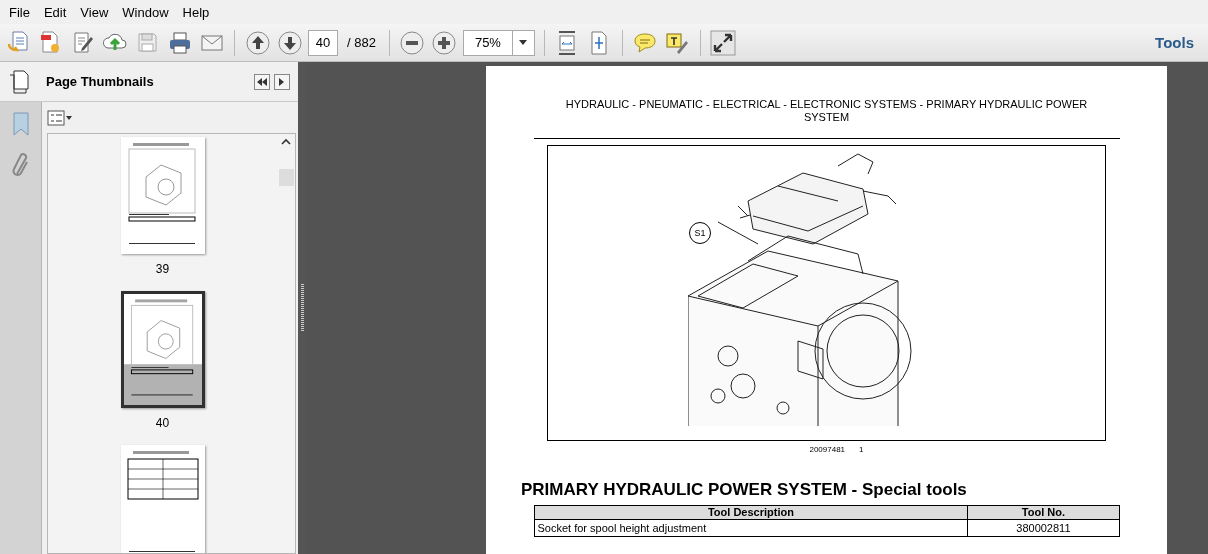 This screenshot has height=554, width=1208. Describe the element at coordinates (19, 81) in the screenshot. I see `pages-icon` at that location.